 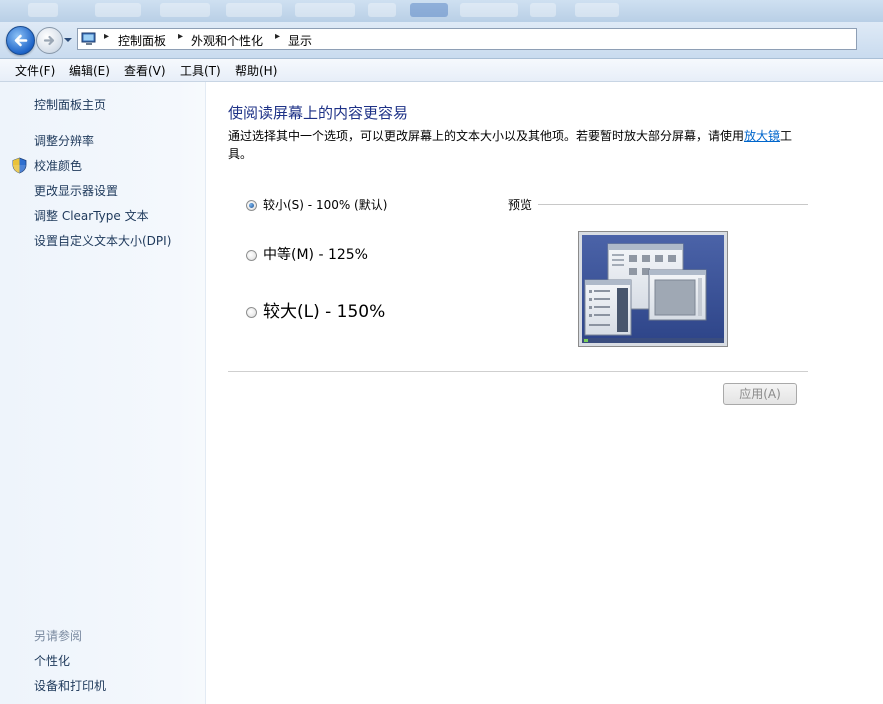 What do you see at coordinates (762, 136) in the screenshot?
I see `magnifier-link: 放大镜` at bounding box center [762, 136].